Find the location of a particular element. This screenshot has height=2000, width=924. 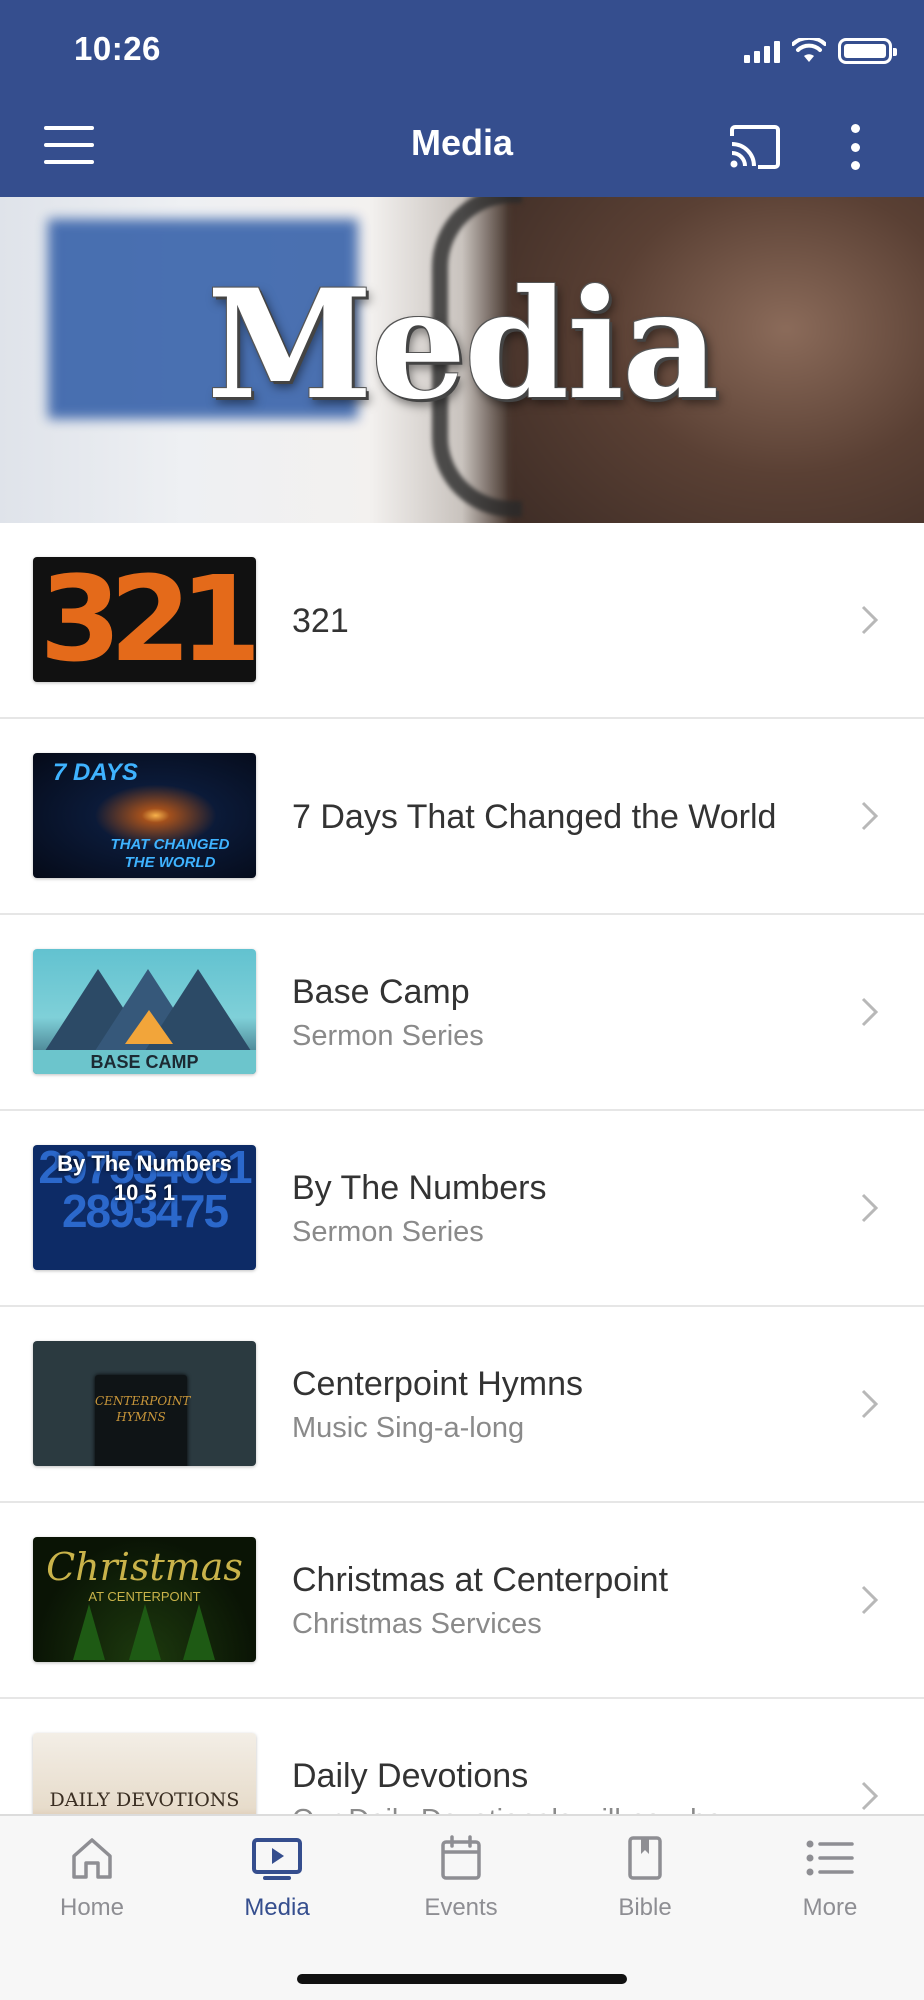

tab-label: Bible is located at coordinates (645, 1907).